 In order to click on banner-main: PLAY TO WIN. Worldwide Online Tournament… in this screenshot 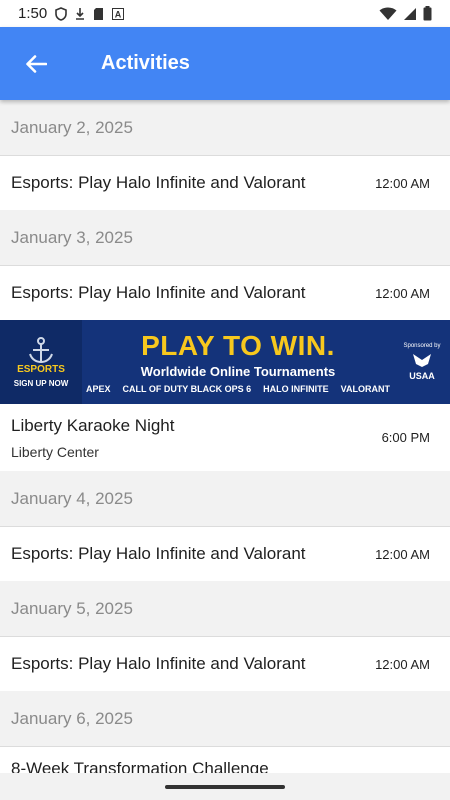, I will do `click(238, 362)`.